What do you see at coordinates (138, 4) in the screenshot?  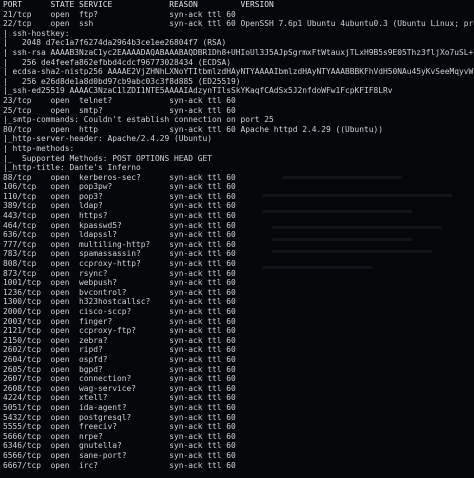 I see `terminal-header-line: PORT STATE SERVICE REASON VERSION` at bounding box center [138, 4].